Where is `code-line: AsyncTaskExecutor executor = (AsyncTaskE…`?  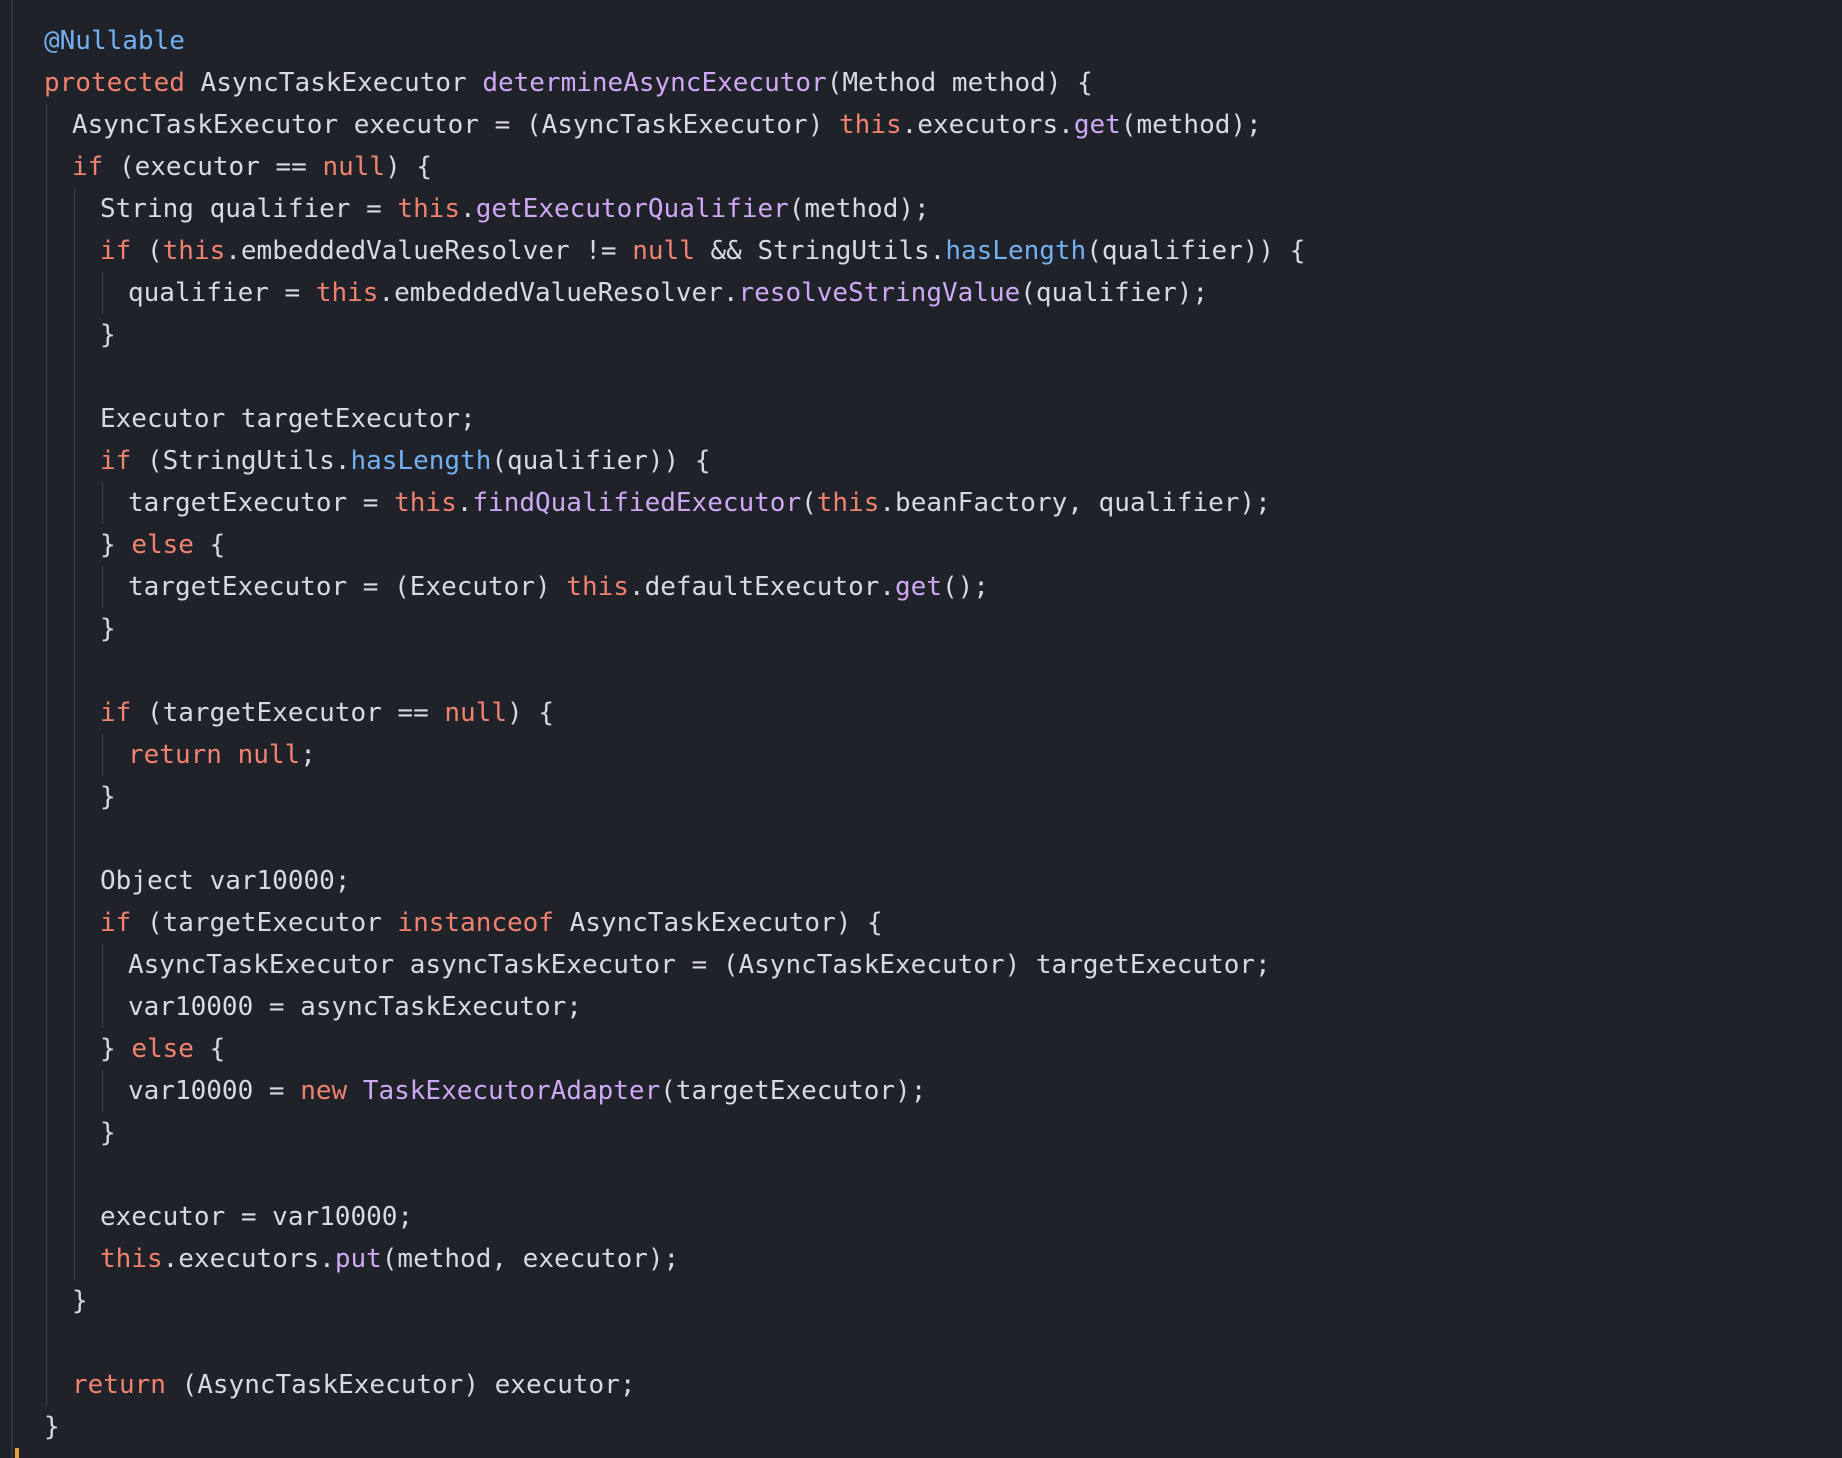 code-line: AsyncTaskExecutor executor = (AsyncTaskE… is located at coordinates (674, 125).